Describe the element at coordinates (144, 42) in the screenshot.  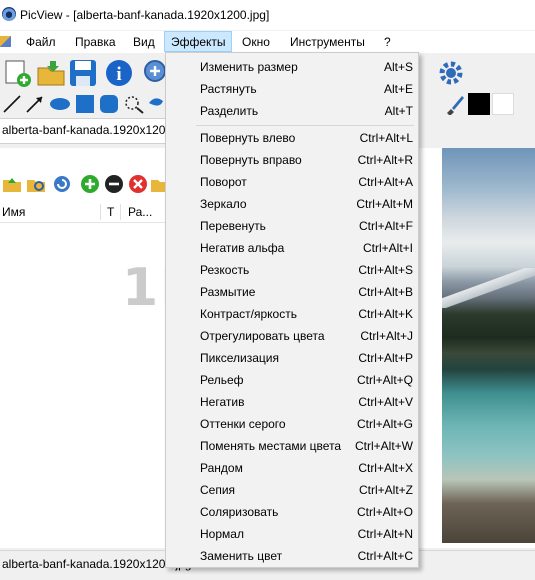
I see `menu-view: Вид` at that location.